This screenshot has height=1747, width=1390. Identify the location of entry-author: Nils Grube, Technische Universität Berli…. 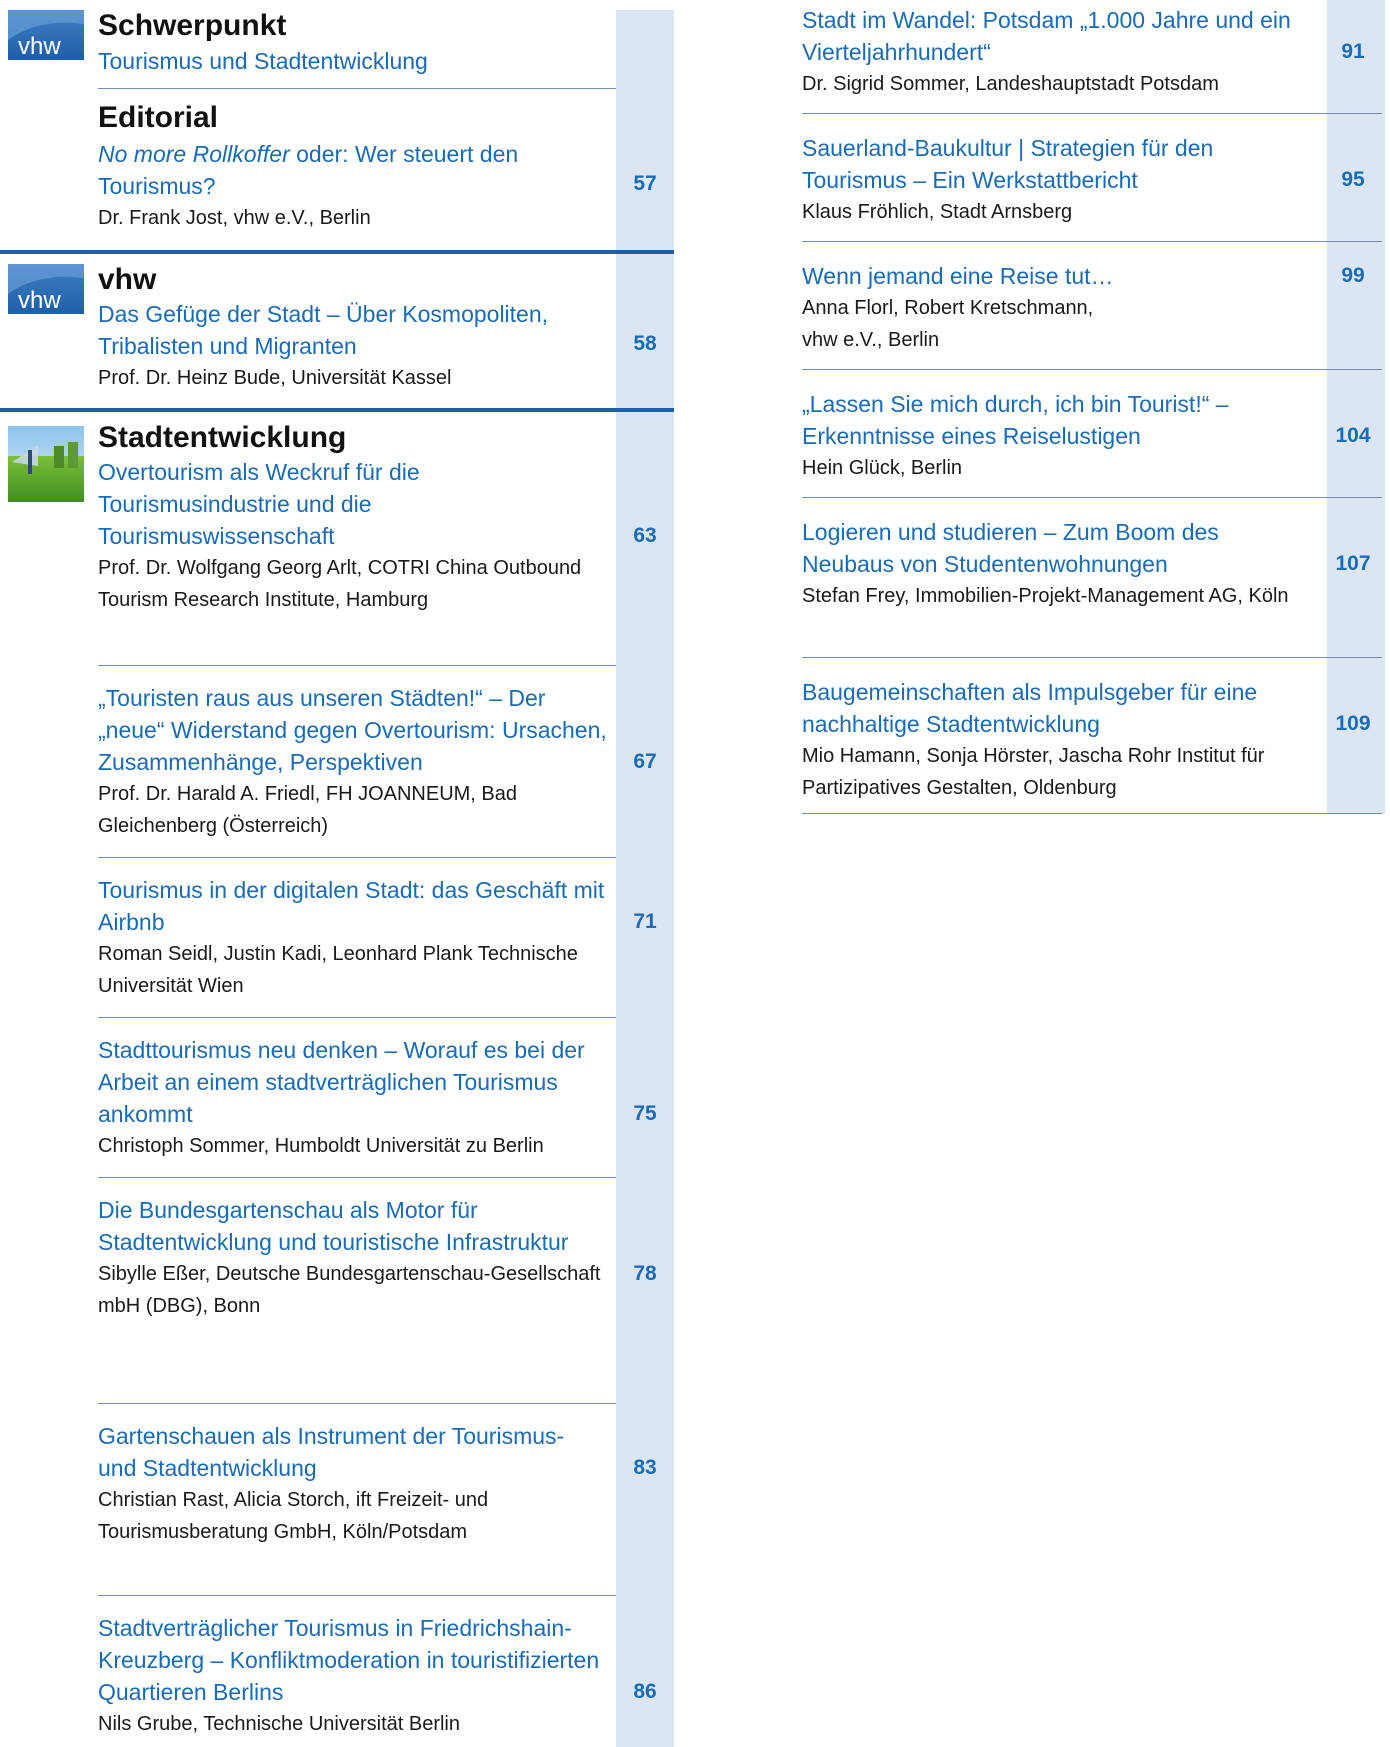
(279, 1724).